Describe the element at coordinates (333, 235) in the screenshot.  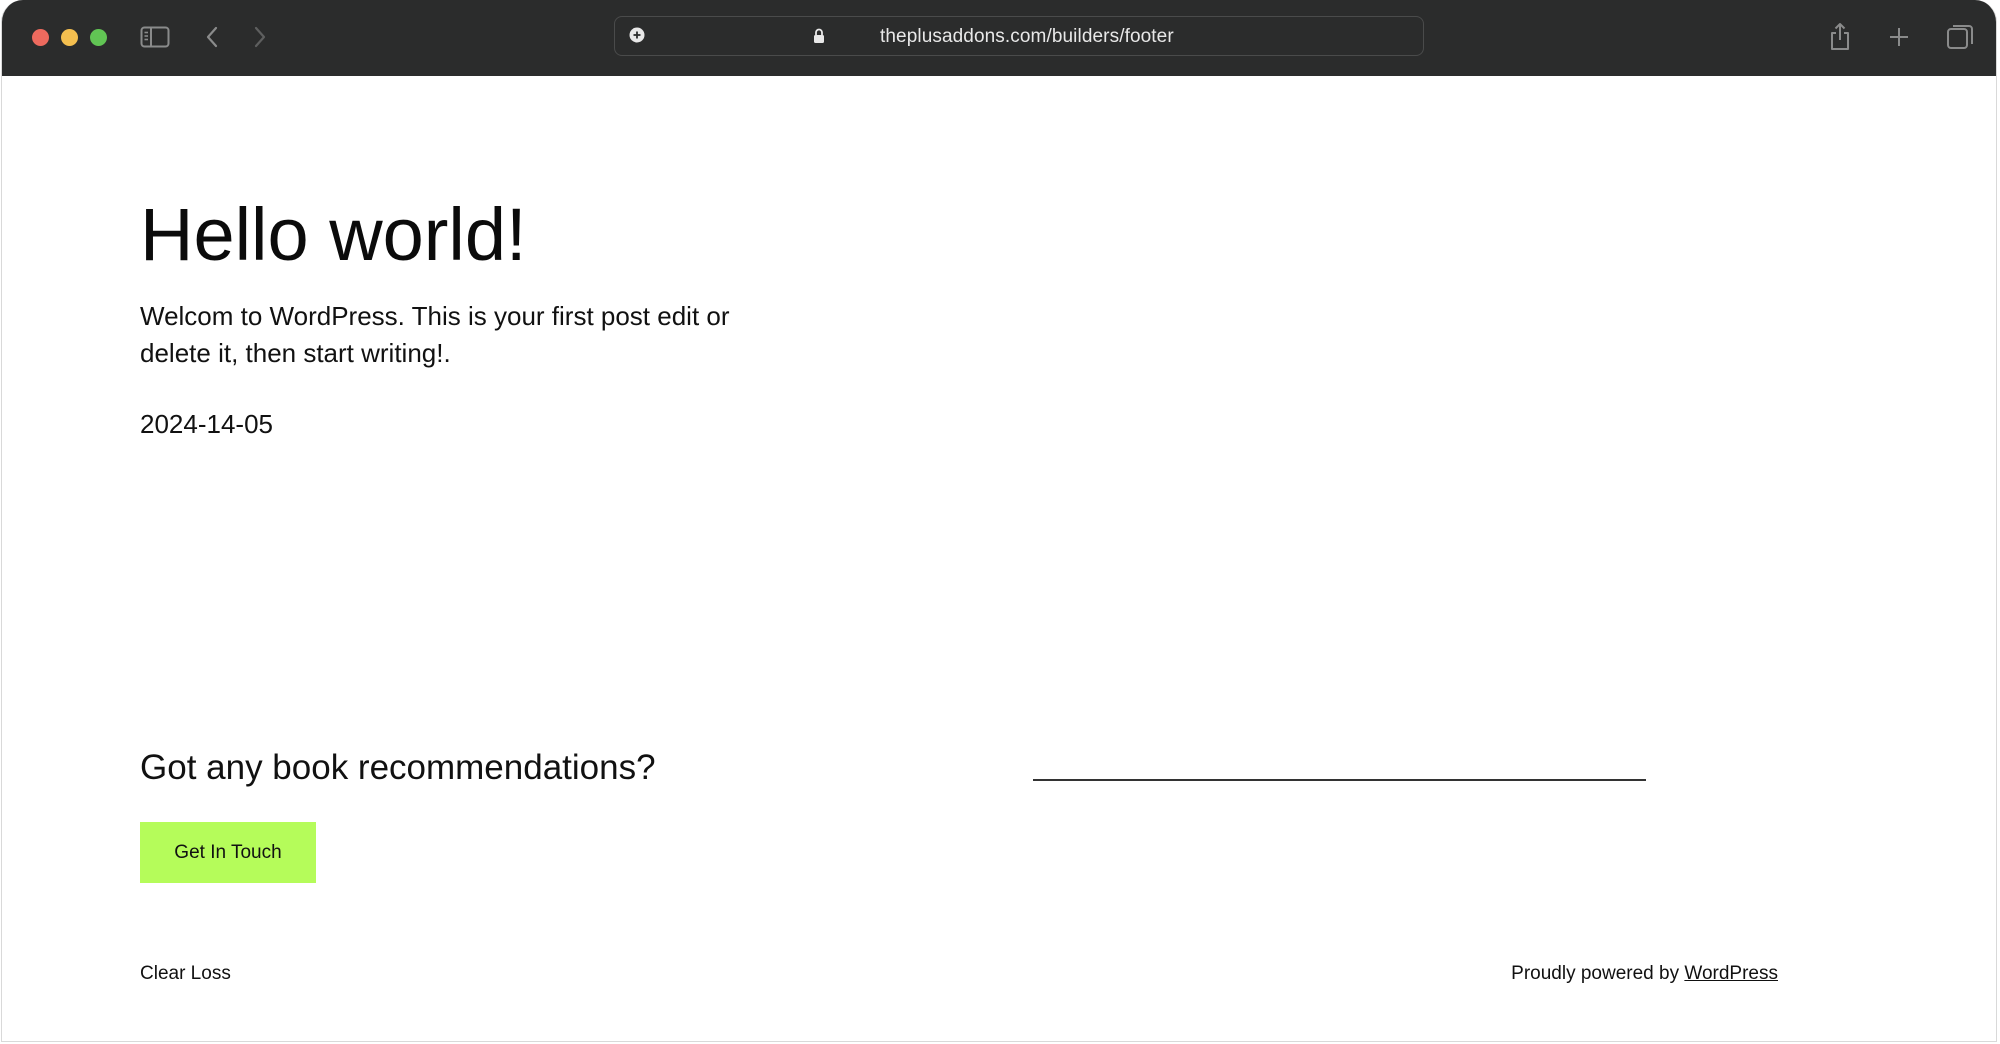
I see `post-title: Hello world!` at that location.